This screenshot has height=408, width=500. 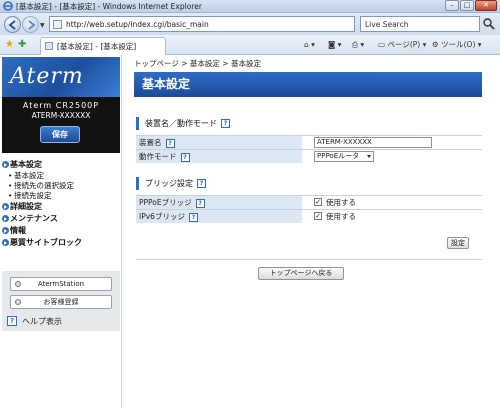 I want to click on table-row: PPPoEブリッジ? ✓ 使用する, so click(x=309, y=202).